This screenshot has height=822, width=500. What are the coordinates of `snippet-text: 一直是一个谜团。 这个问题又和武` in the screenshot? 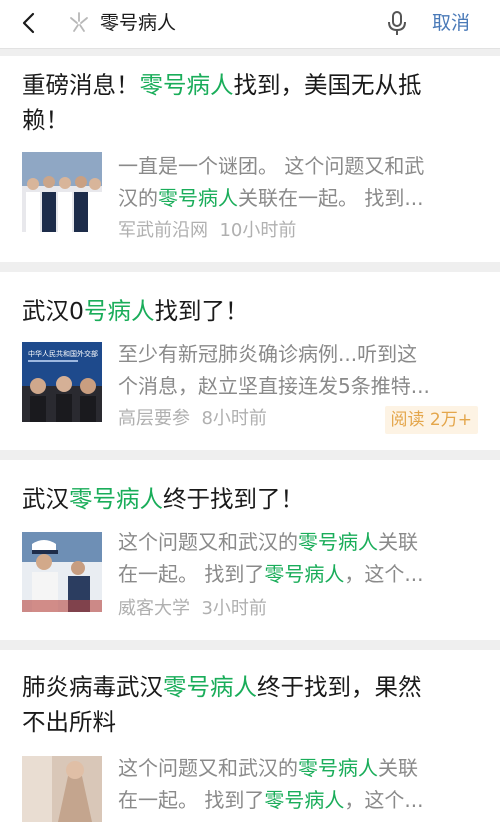 It's located at (271, 166).